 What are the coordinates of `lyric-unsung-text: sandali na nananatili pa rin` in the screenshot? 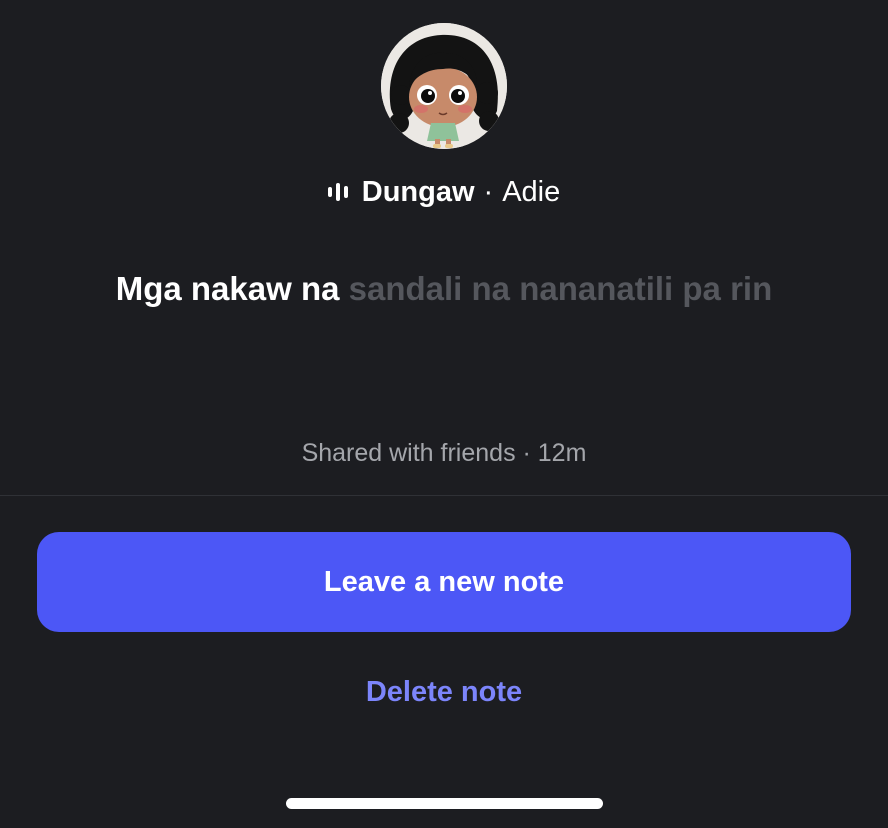 It's located at (560, 288).